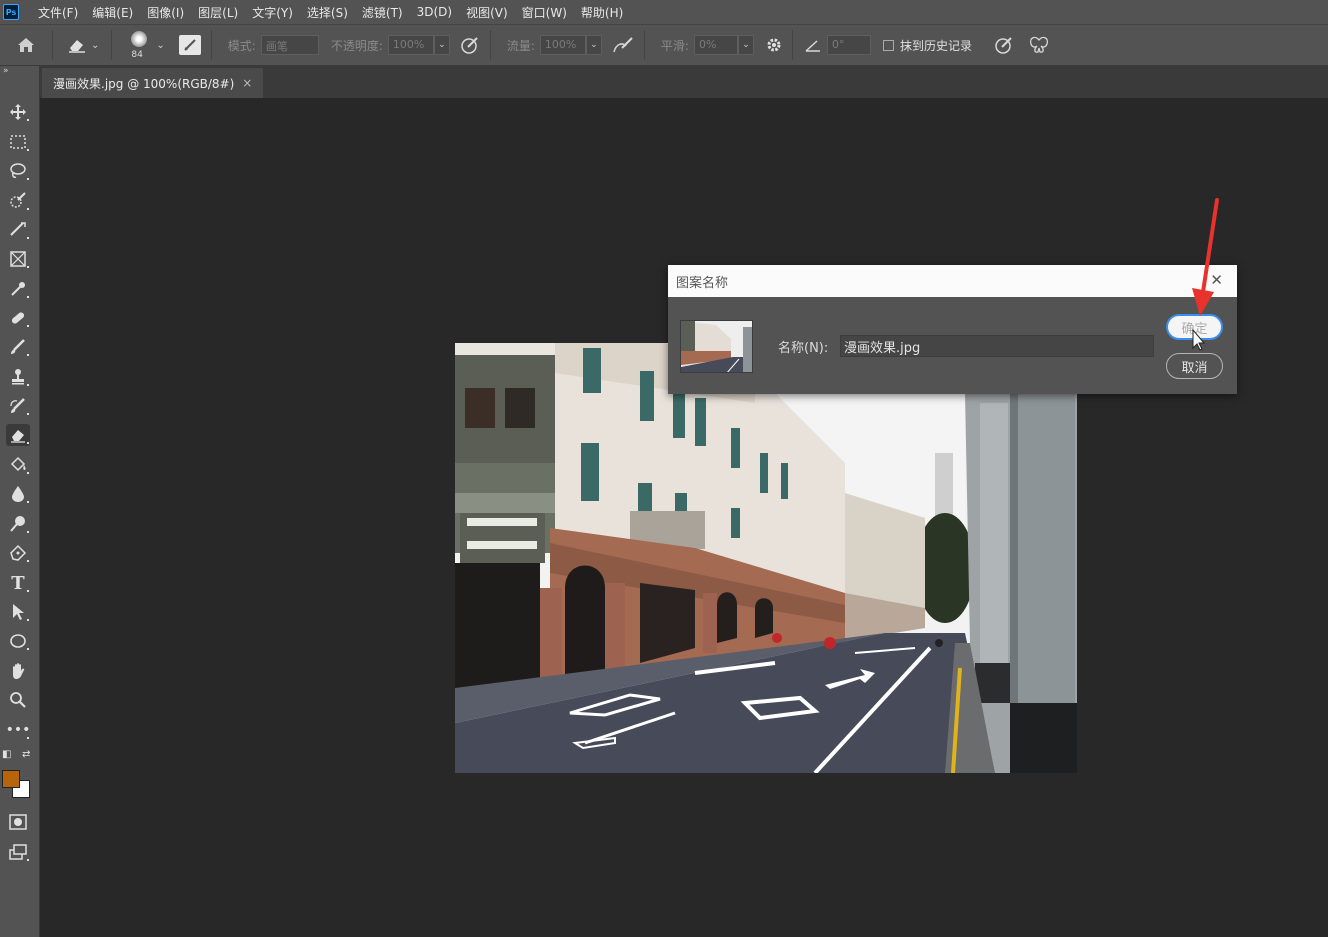 The height and width of the screenshot is (937, 1328). What do you see at coordinates (18, 230) in the screenshot?
I see `crop-tool-icon` at bounding box center [18, 230].